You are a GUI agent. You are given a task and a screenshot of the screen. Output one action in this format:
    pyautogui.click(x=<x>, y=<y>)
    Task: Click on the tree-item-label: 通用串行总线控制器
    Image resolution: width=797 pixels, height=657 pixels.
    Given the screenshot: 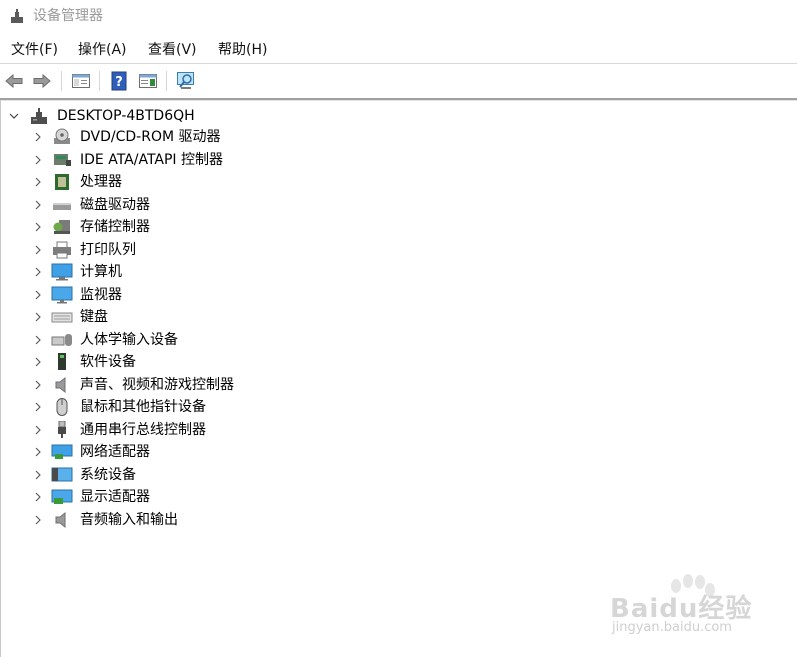 What is the action you would take?
    pyautogui.click(x=143, y=429)
    